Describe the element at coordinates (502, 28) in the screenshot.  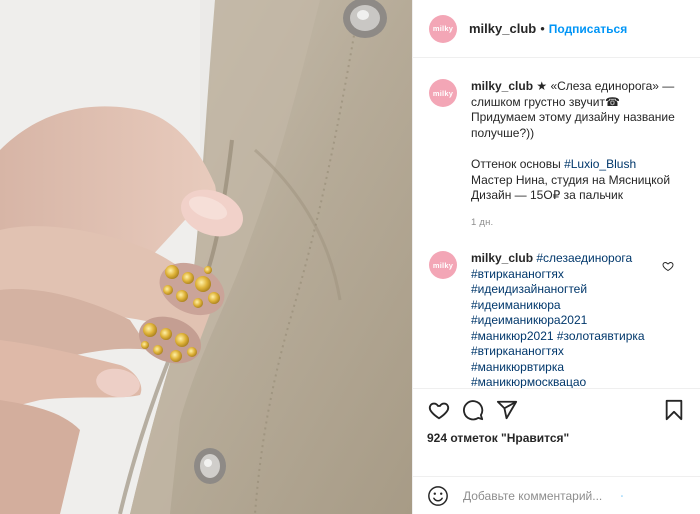
I see `header-username: milky_club` at that location.